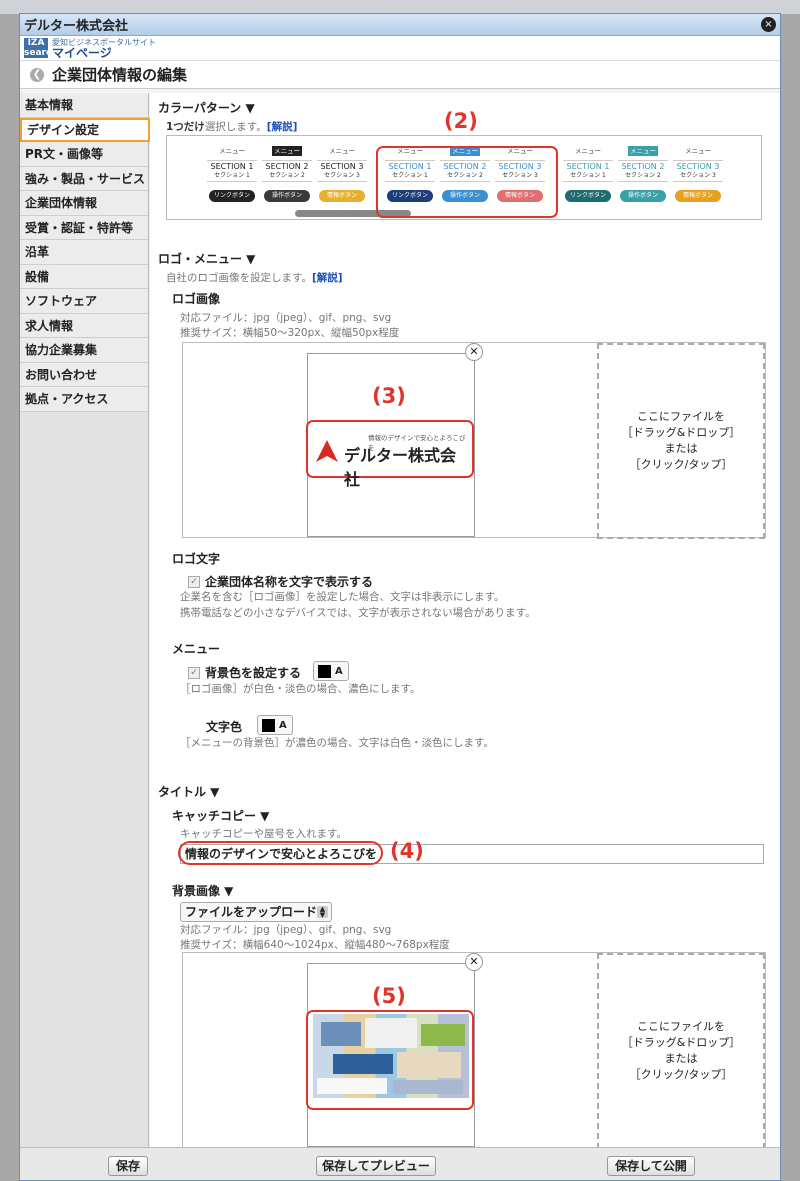 This screenshot has width=800, height=1181. What do you see at coordinates (84, 399) in the screenshot?
I see `sidebar-item-locations: 拠点・アクセス` at bounding box center [84, 399].